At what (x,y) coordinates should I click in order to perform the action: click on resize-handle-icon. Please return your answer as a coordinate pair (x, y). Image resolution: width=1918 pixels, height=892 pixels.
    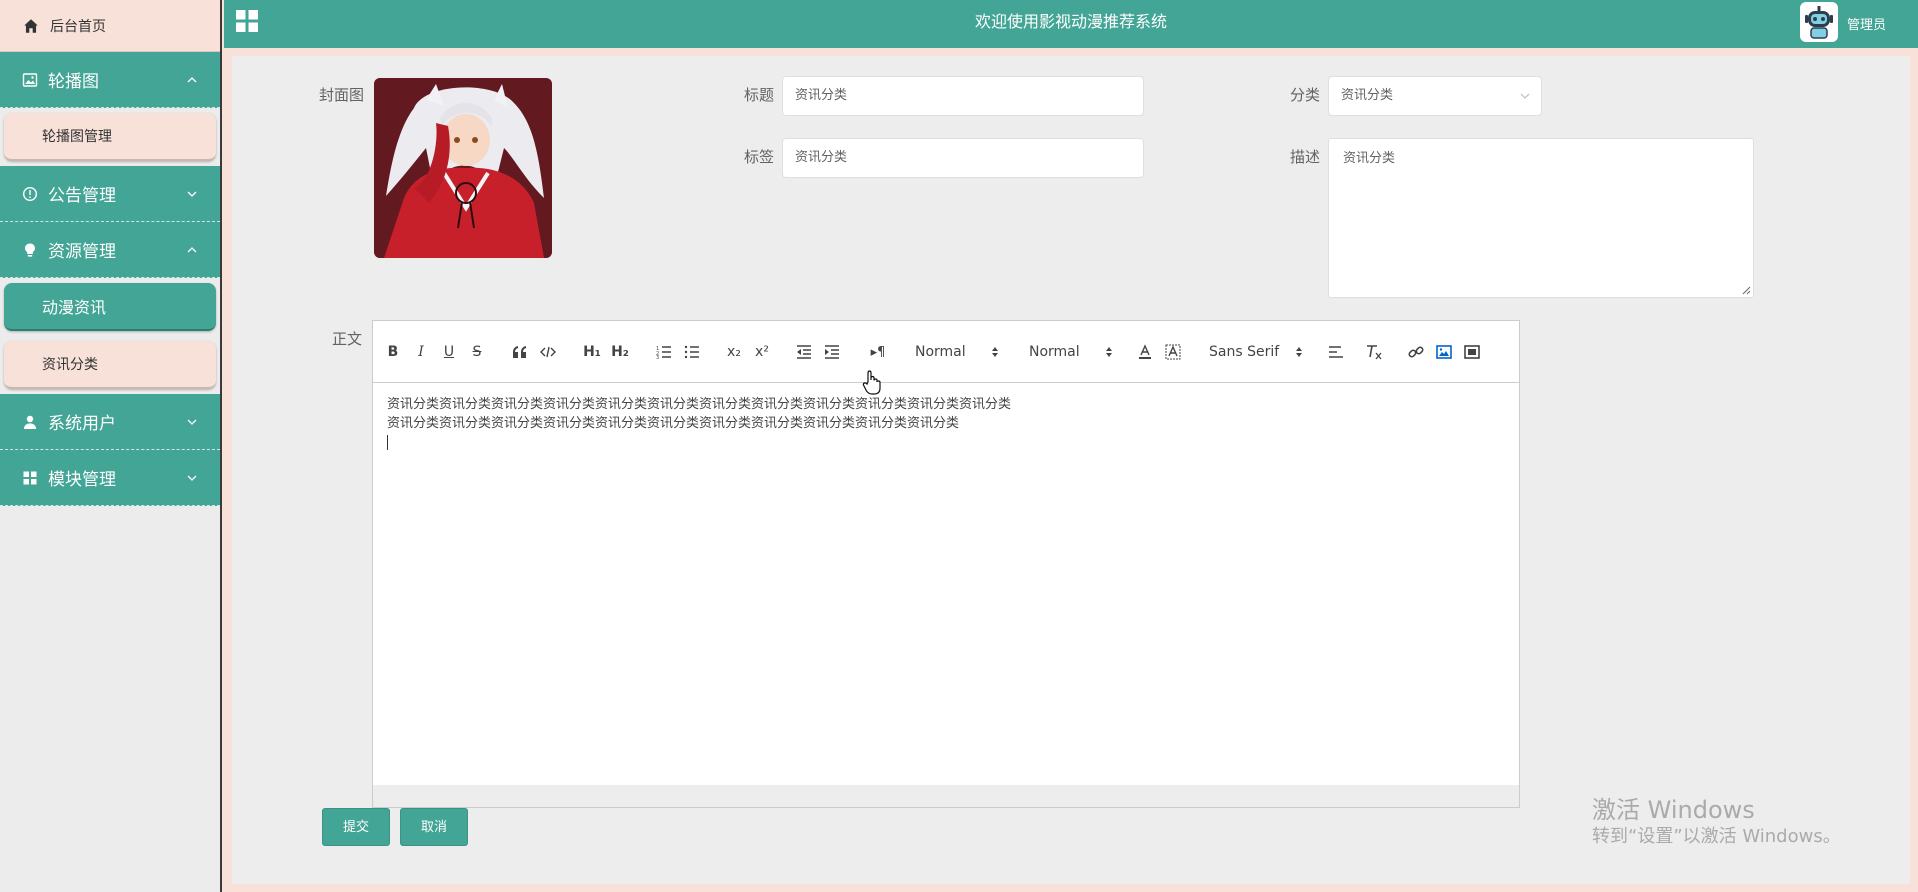
    Looking at the image, I should click on (1746, 290).